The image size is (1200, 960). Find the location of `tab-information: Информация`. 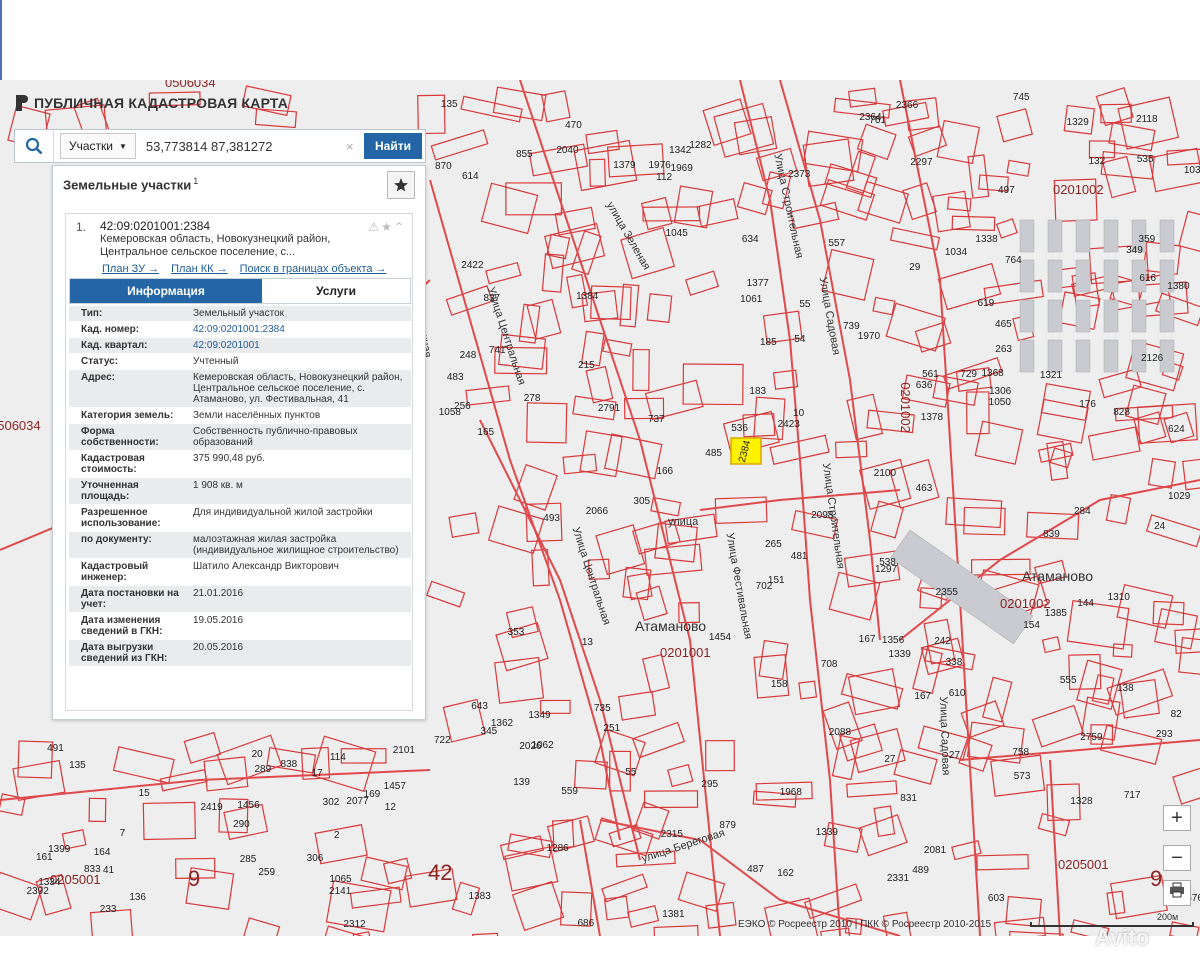

tab-information: Информация is located at coordinates (166, 291).